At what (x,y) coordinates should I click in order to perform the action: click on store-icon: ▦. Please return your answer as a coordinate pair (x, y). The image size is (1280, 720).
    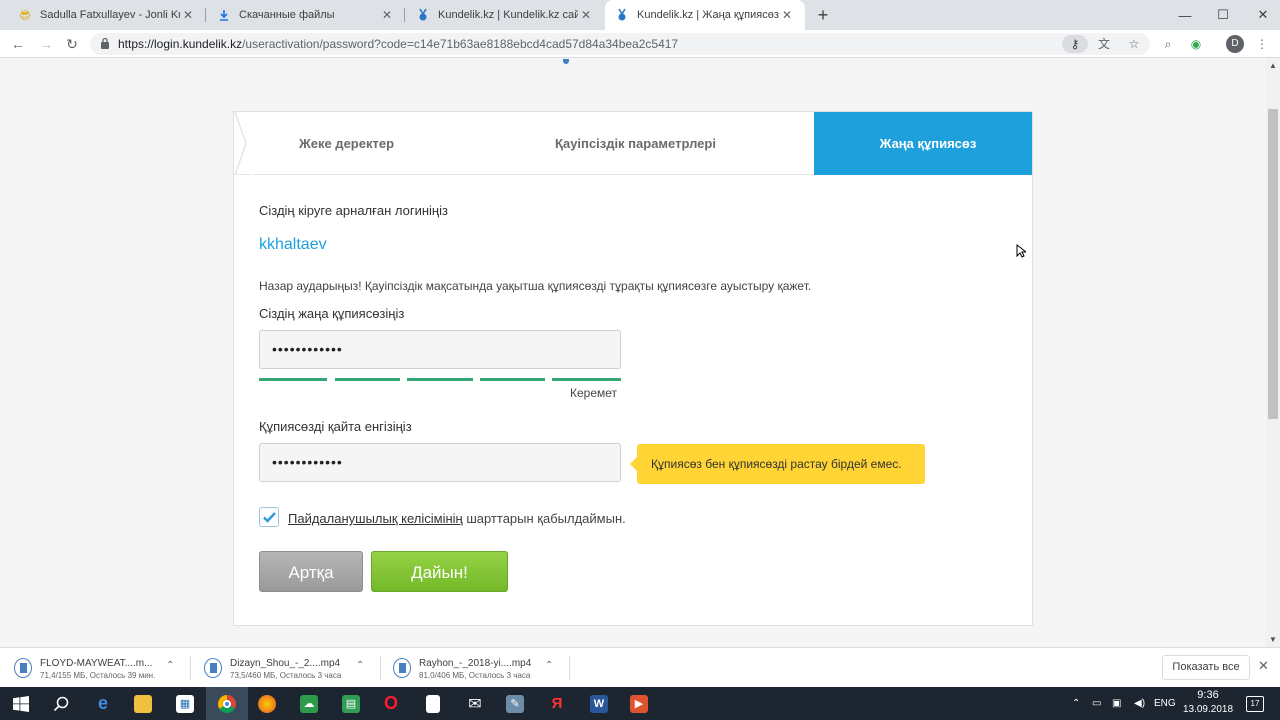
    Looking at the image, I should click on (185, 703).